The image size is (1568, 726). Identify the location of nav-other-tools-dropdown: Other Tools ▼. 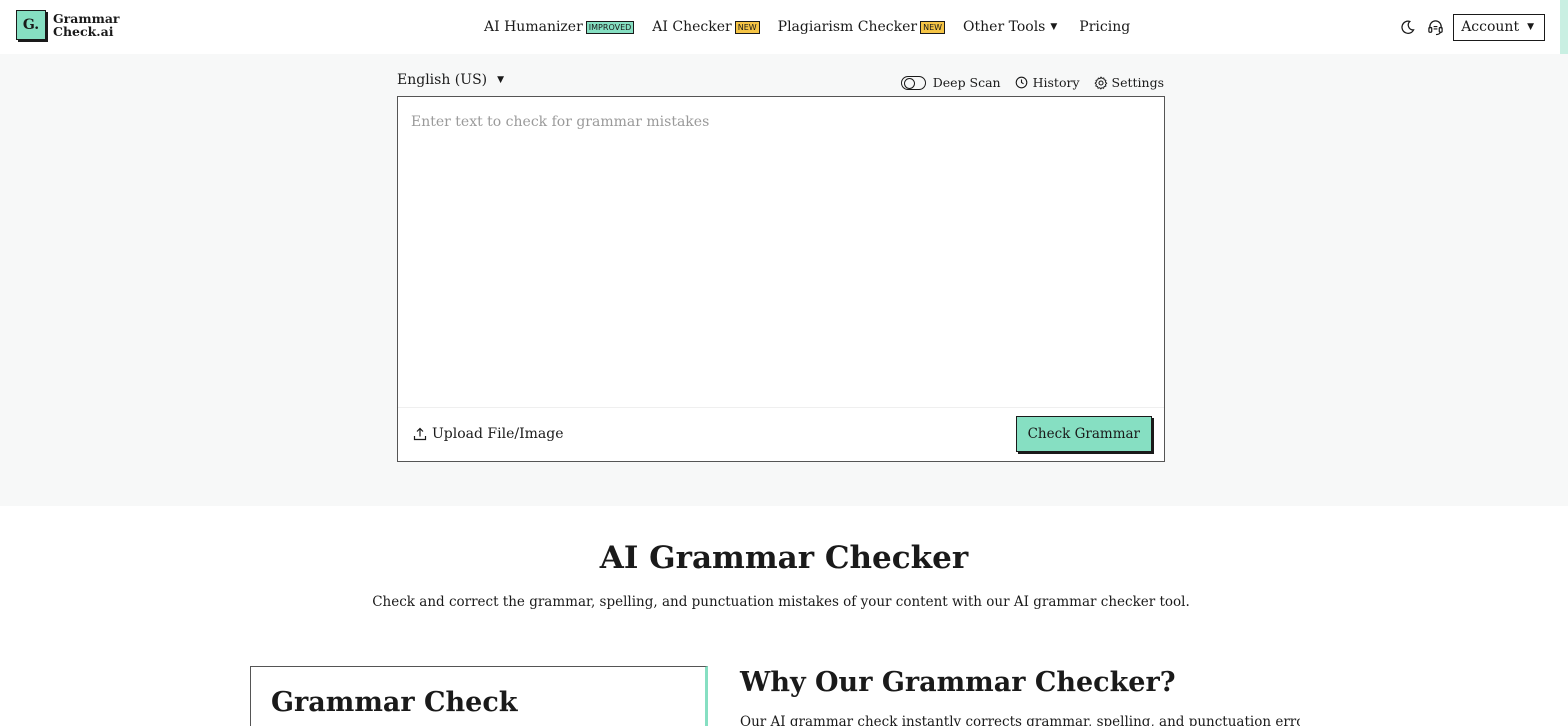
(1010, 27).